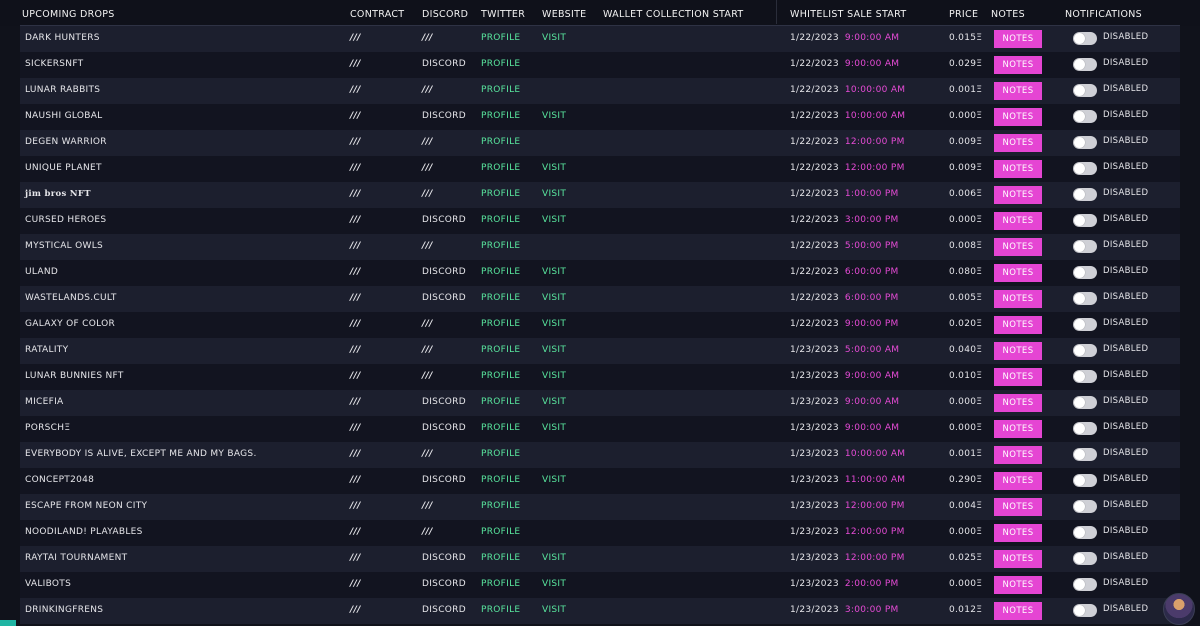 This screenshot has width=1200, height=626. What do you see at coordinates (445, 14) in the screenshot?
I see `header-discord: DISCORD` at bounding box center [445, 14].